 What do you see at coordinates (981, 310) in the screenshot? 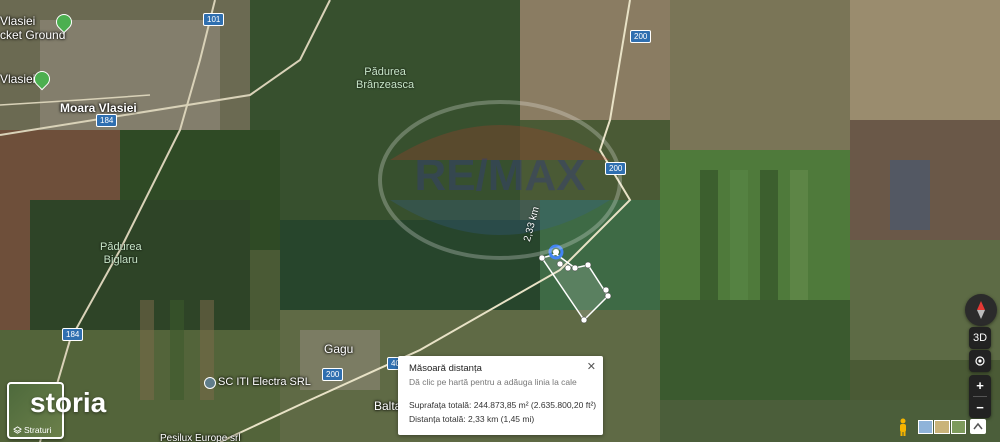
I see `compass-icon` at bounding box center [981, 310].